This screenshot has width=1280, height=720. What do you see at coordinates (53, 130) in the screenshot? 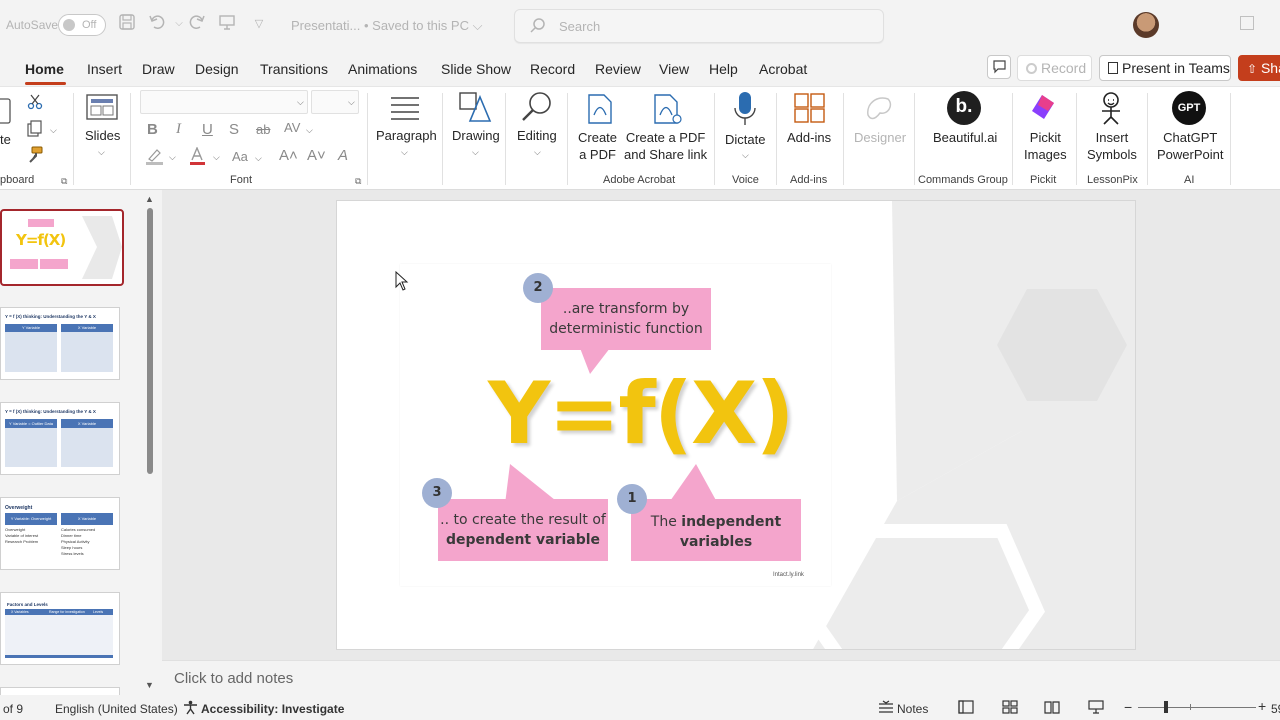
I see `copy-dropdown-icon: ⌵` at bounding box center [53, 130].